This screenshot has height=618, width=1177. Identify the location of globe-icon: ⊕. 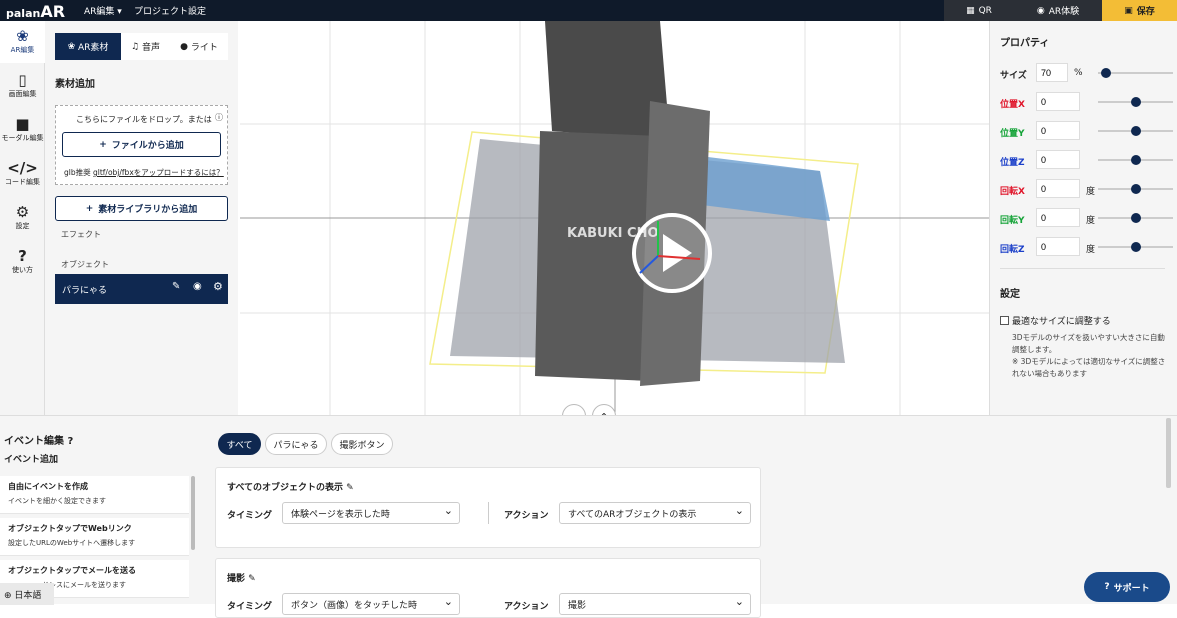
(8, 596).